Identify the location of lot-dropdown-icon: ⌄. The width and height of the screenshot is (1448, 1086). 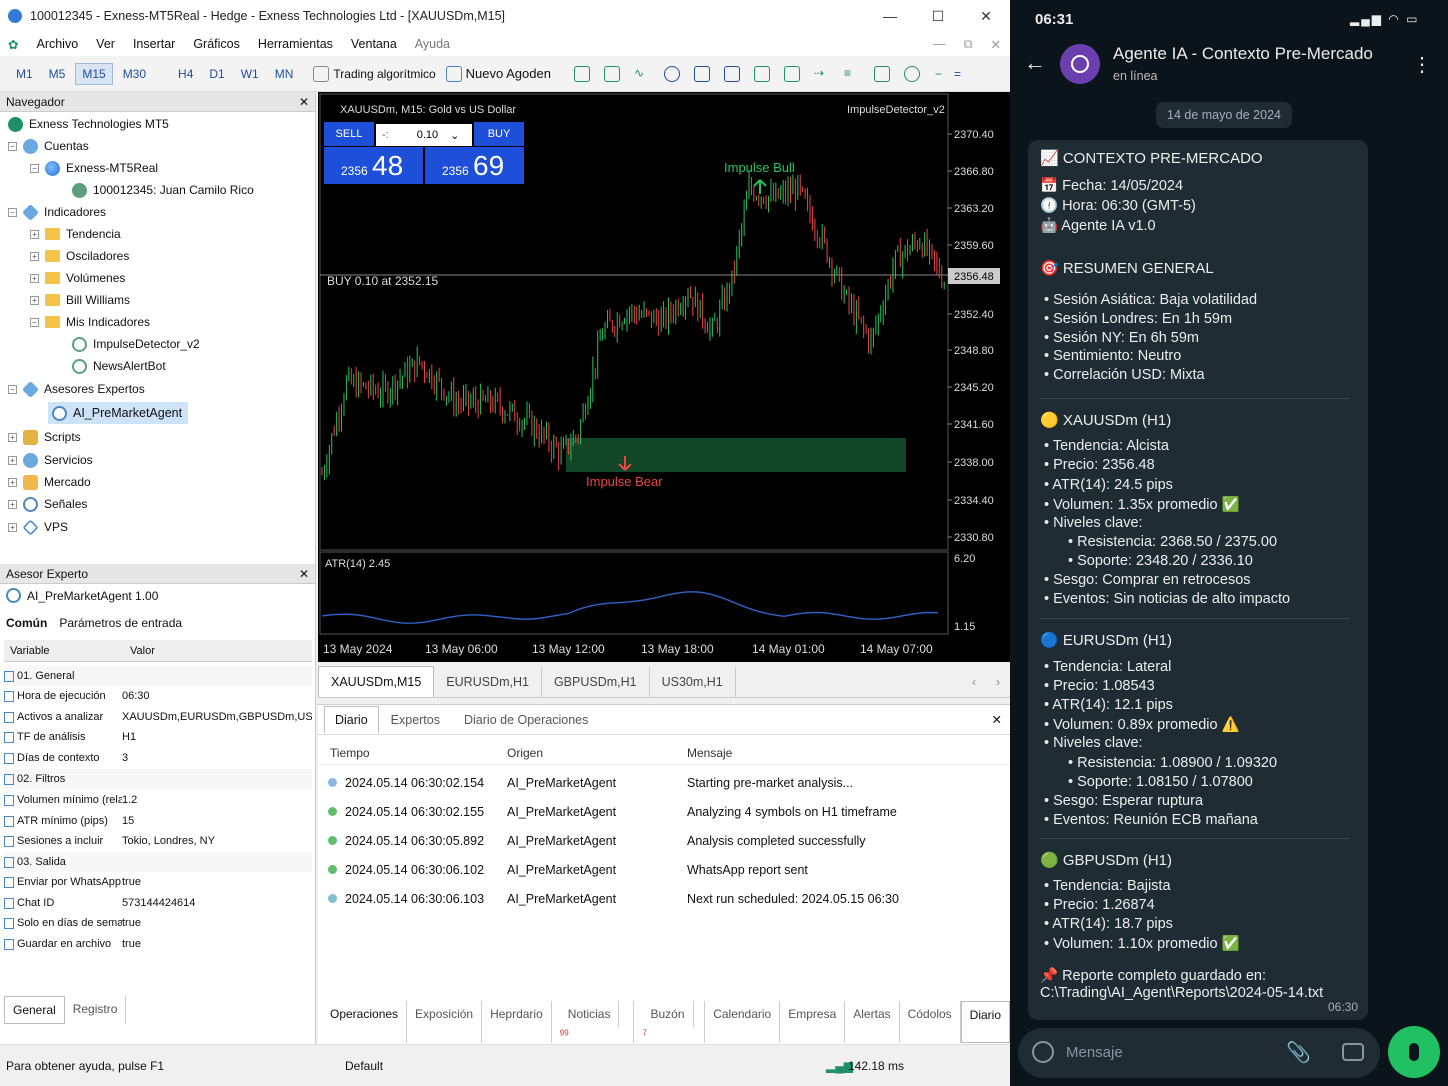
(454, 135).